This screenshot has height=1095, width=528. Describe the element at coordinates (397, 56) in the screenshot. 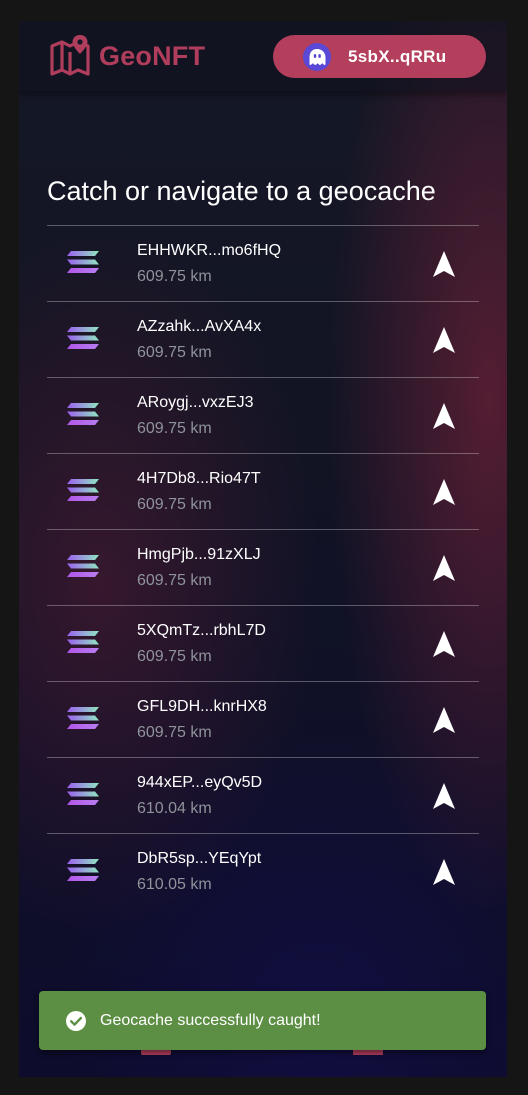

I see `wallet-address: 5sbX..qRRu` at that location.